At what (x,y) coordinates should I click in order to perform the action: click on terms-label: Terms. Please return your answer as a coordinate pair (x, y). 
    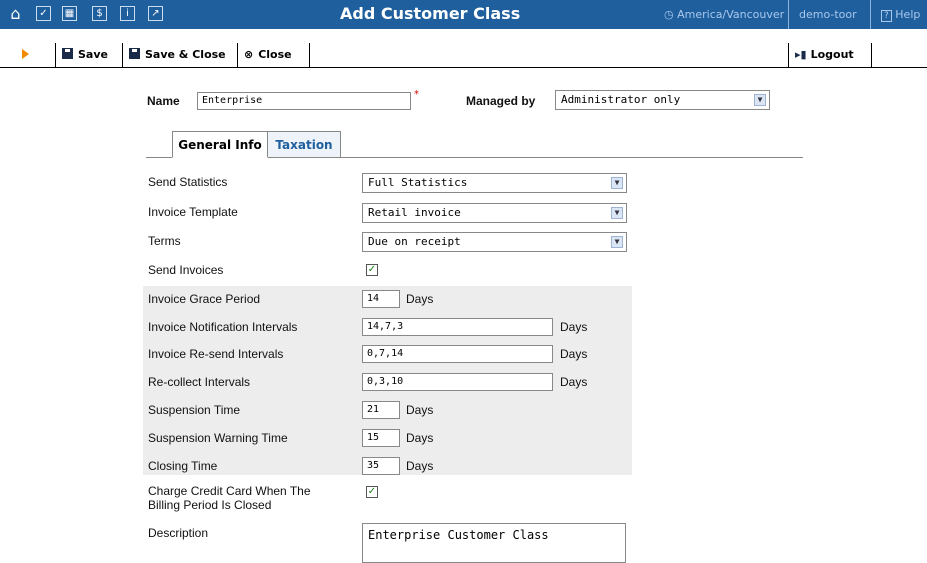
    Looking at the image, I should click on (164, 241).